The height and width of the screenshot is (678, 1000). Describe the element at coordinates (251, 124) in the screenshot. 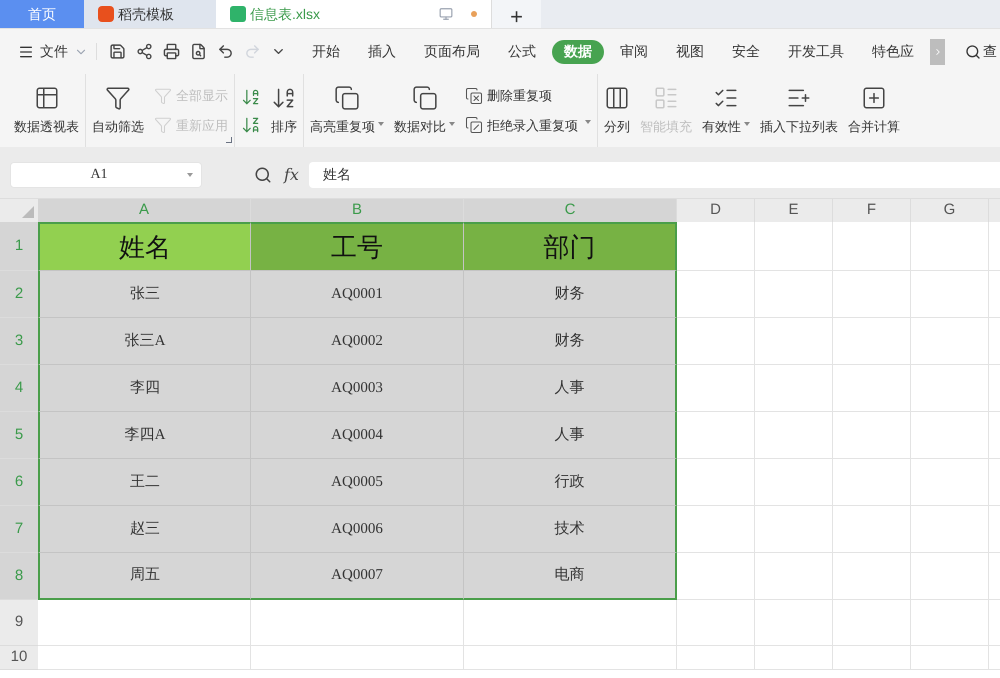

I see `sort-descending-icon` at that location.